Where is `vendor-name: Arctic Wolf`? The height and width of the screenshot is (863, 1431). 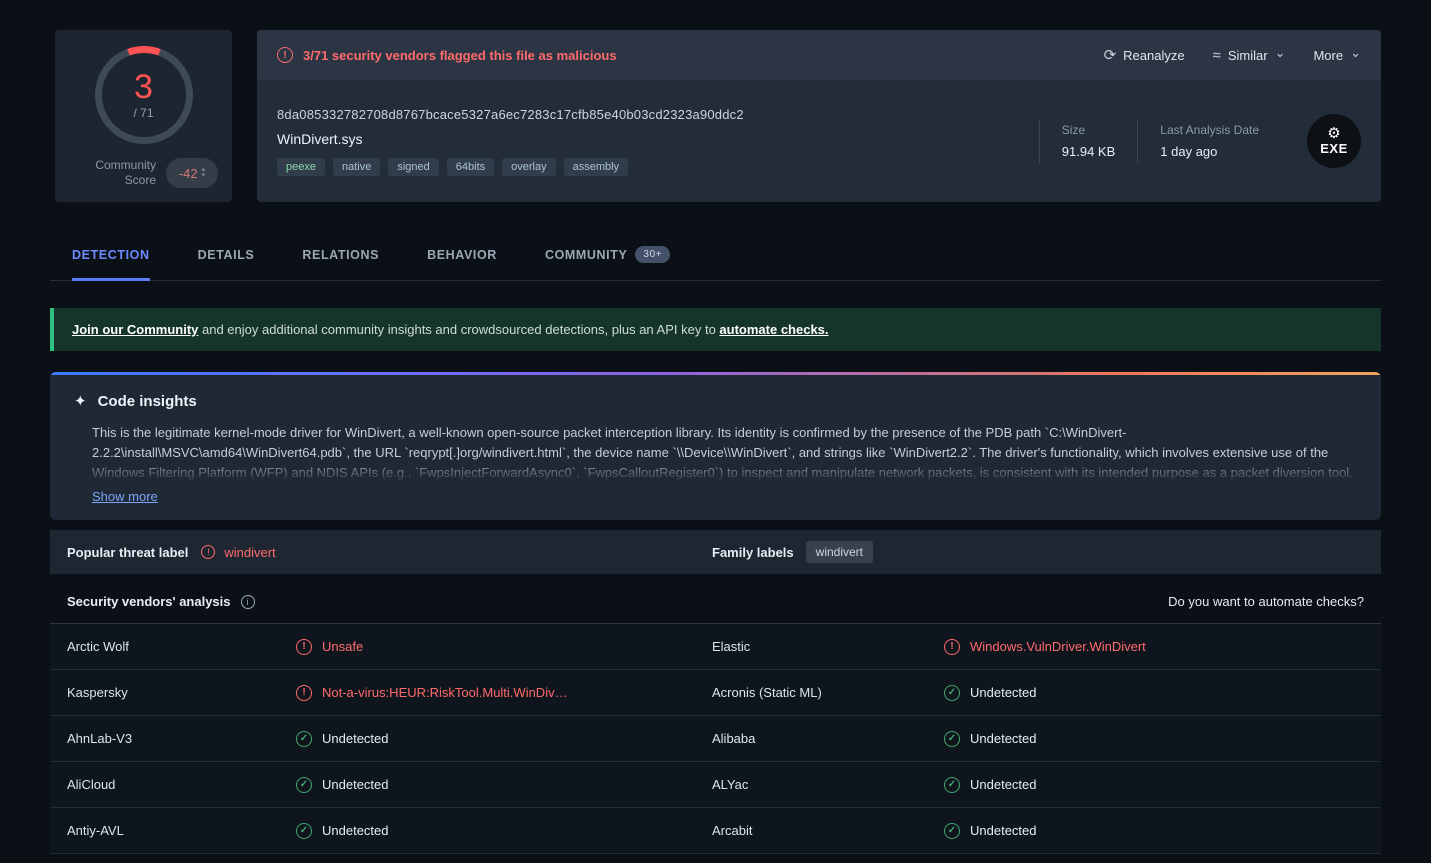
vendor-name: Arctic Wolf is located at coordinates (98, 646).